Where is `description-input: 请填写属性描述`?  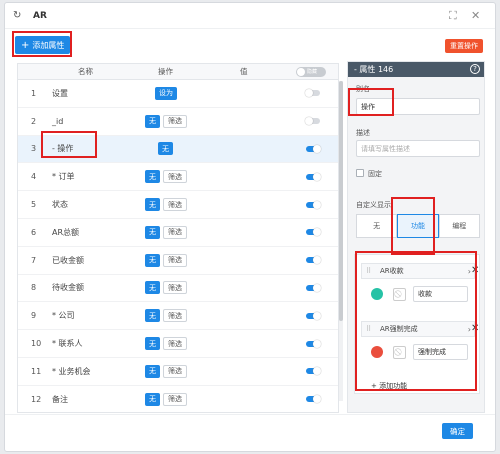
description-input: 请填写属性描述 is located at coordinates (418, 148).